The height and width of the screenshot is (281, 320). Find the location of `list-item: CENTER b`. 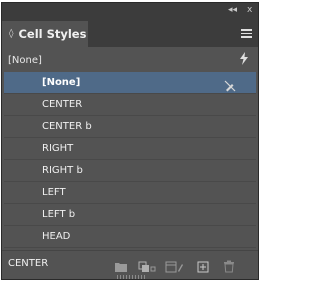

list-item: CENTER b is located at coordinates (130, 127).